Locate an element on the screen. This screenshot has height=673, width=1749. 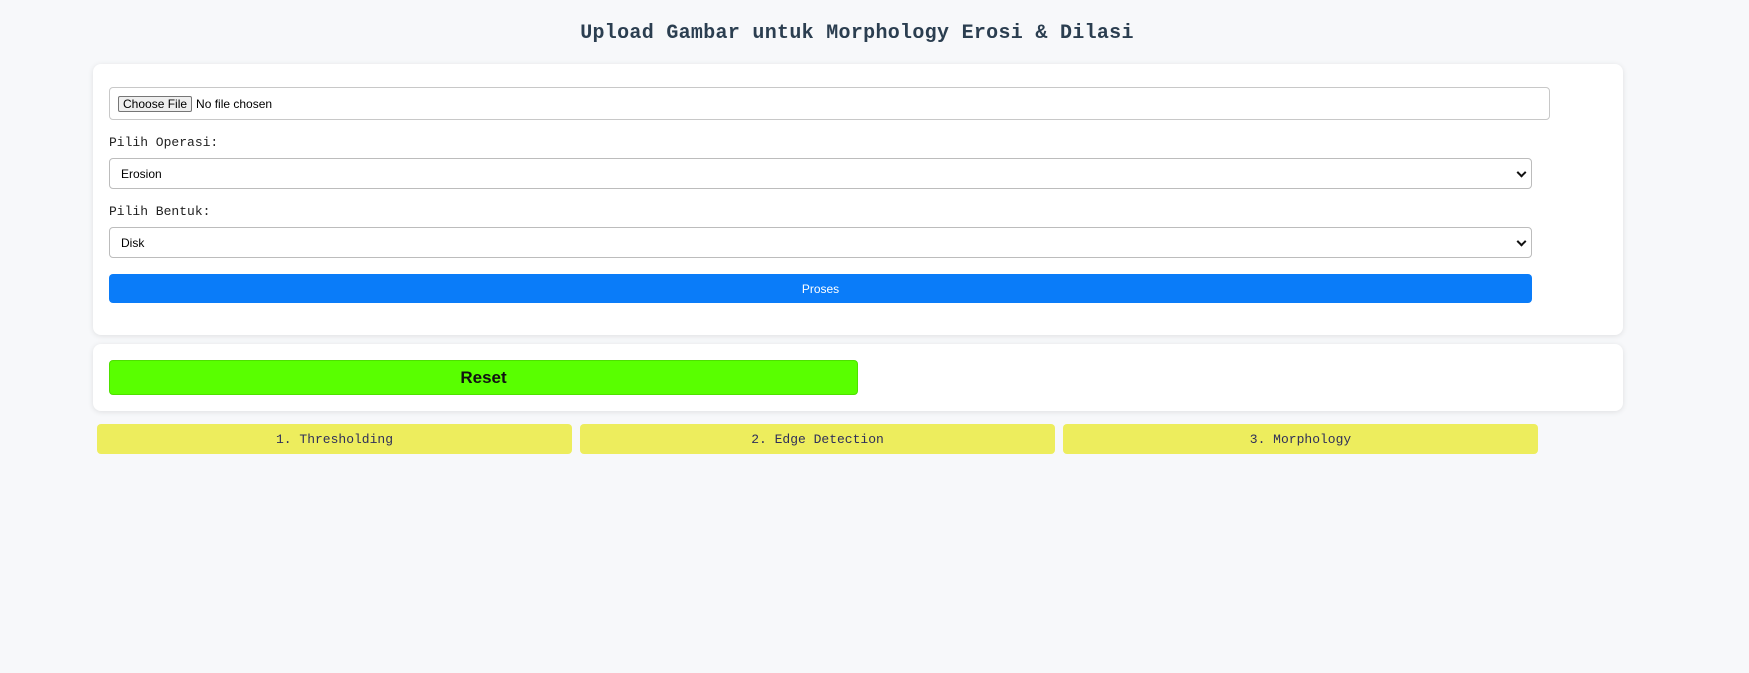
file-status-text: No file chosen is located at coordinates (234, 103).